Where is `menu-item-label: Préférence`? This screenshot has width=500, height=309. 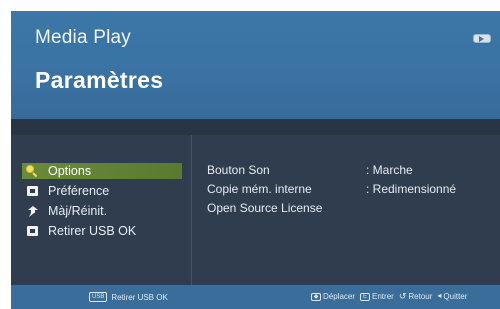
menu-item-label: Préférence is located at coordinates (79, 191).